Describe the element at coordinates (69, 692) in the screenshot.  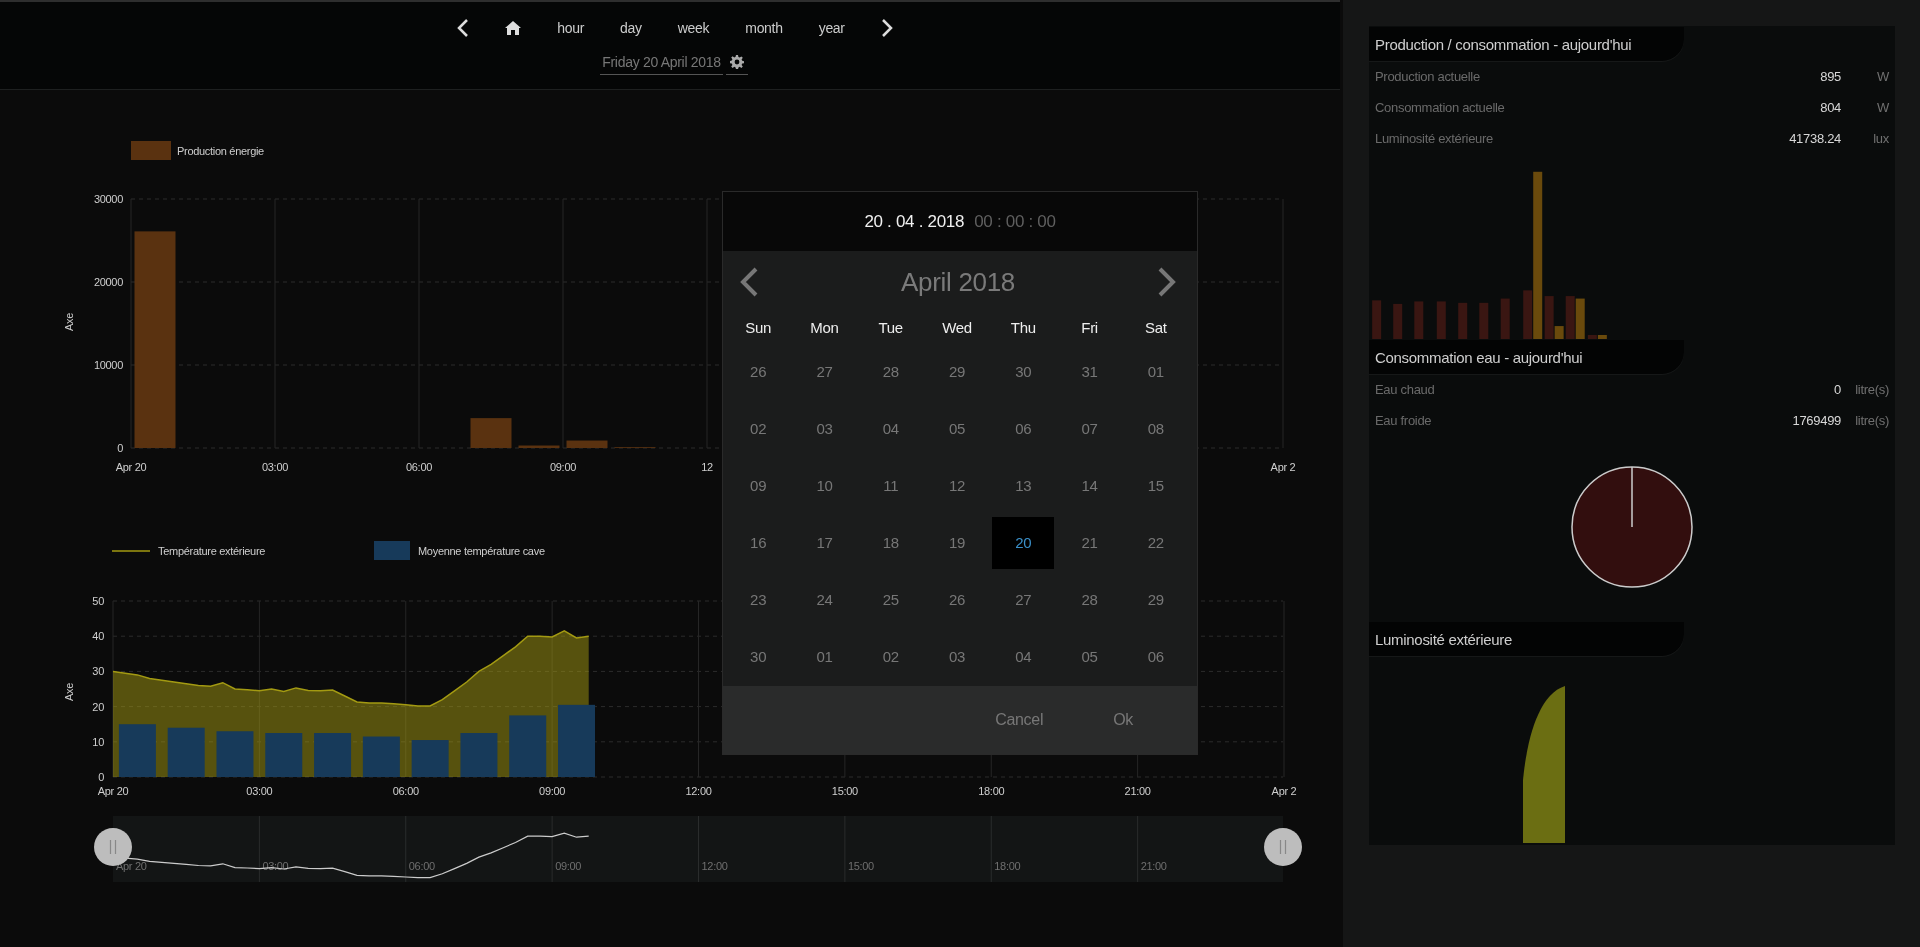
I see `axis-title: Axe` at that location.